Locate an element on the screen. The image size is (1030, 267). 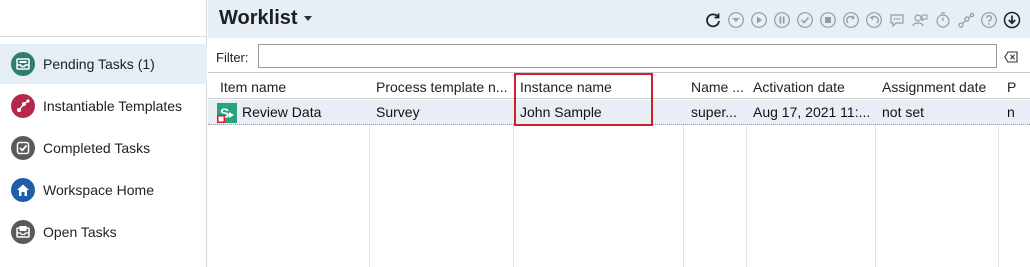
chevron-down-icon is located at coordinates (308, 18).